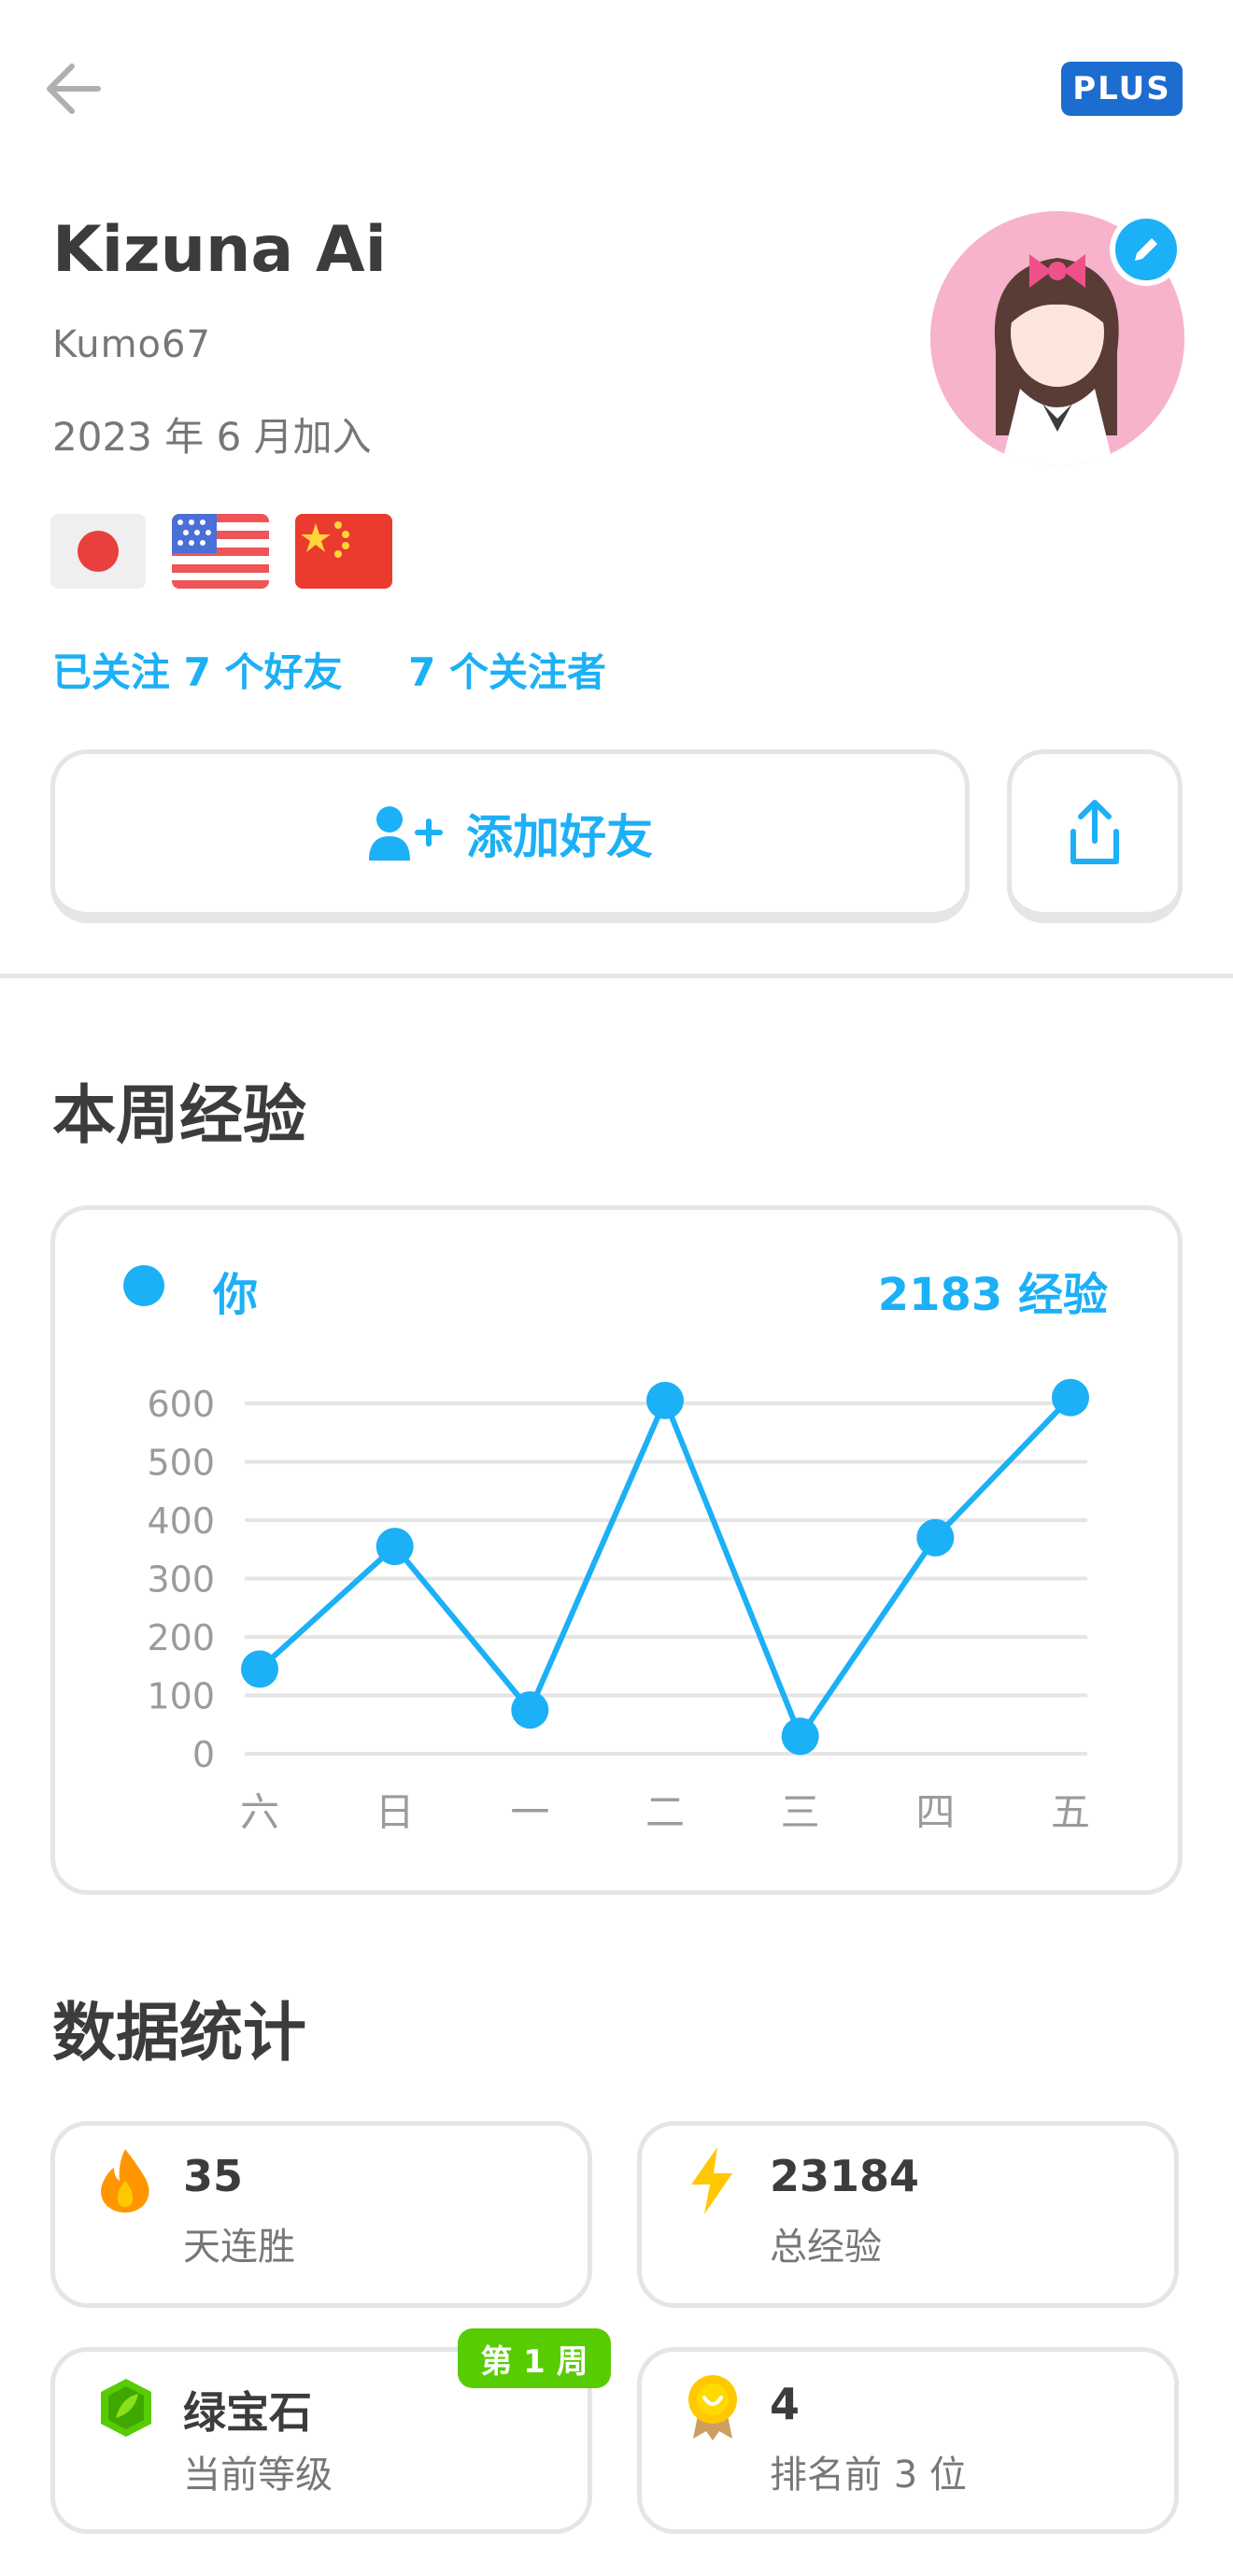  What do you see at coordinates (247, 2413) in the screenshot?
I see `league-value: 绿宝石` at bounding box center [247, 2413].